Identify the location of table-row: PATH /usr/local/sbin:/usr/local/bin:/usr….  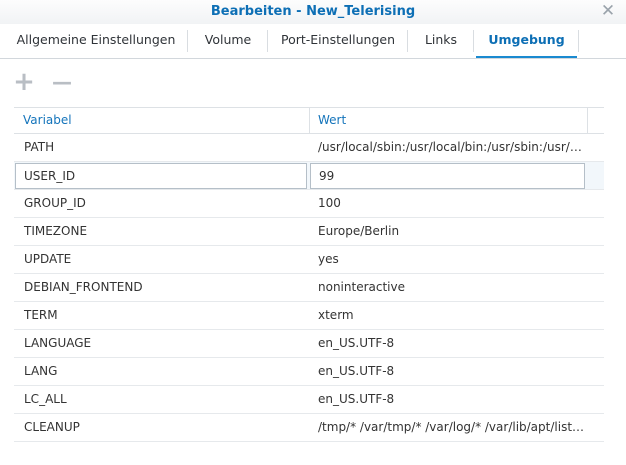
(309, 148).